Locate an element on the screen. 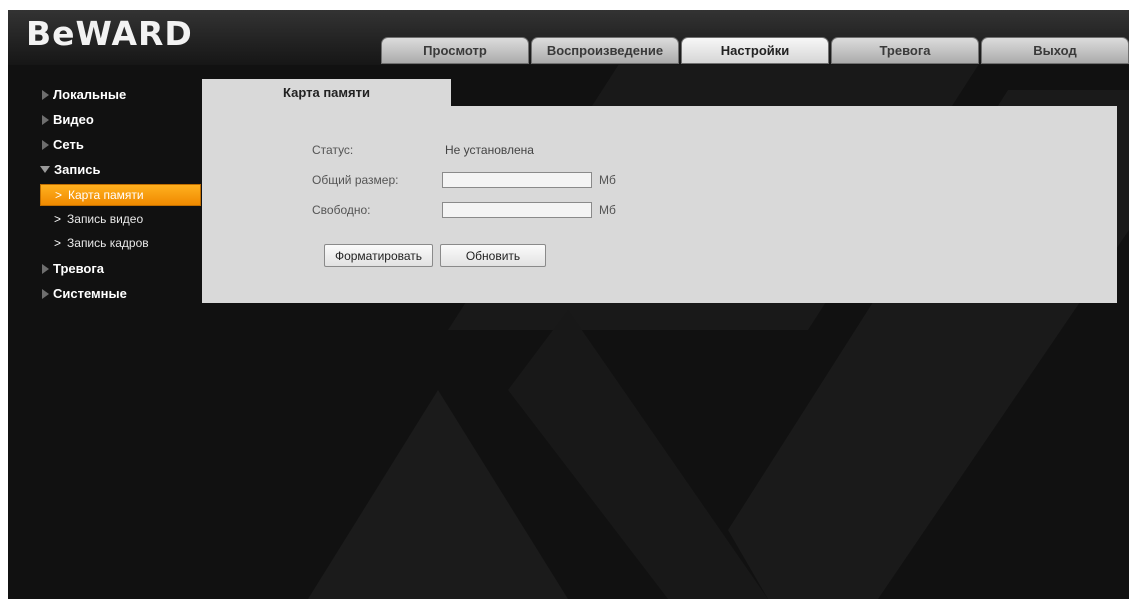  status-label: Статус: is located at coordinates (333, 150).